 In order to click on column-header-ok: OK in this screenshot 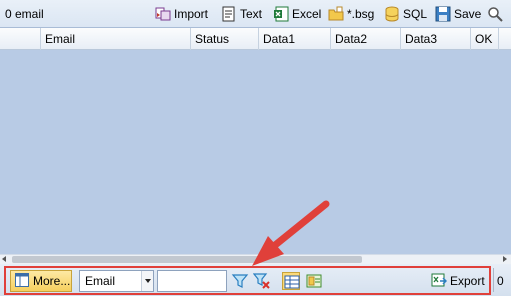, I will do `click(485, 39)`.